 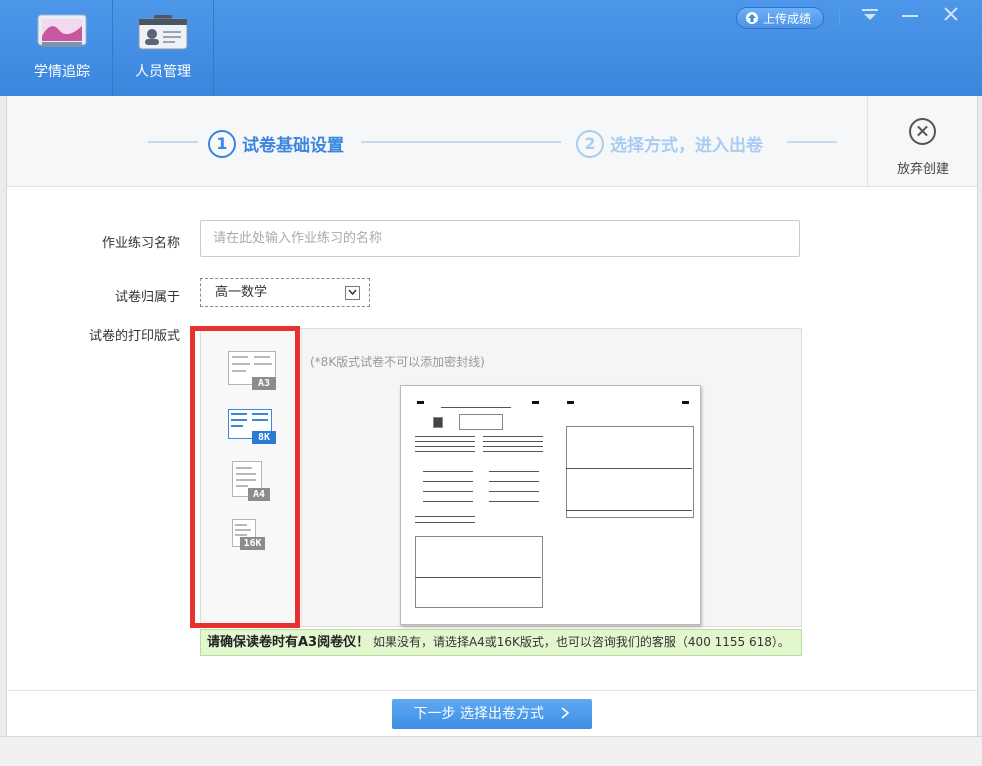 I want to click on format-tag: 8K, so click(x=264, y=437).